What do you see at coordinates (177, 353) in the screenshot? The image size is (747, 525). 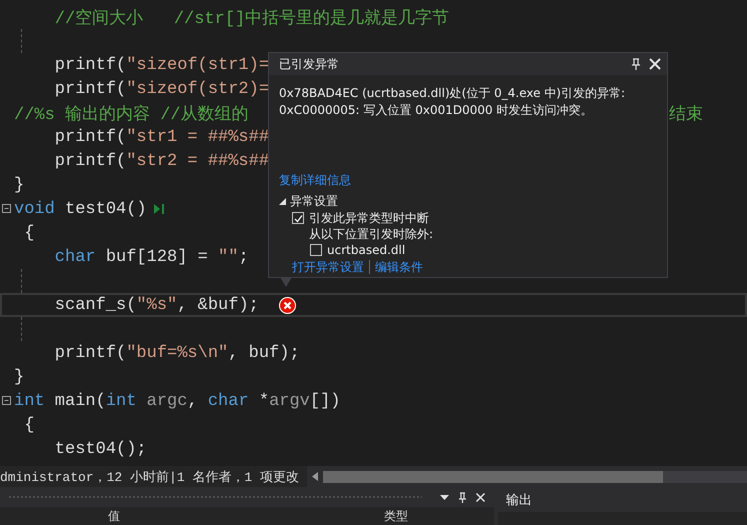 I see `code-line: printf("buf=%s\n", buf);` at bounding box center [177, 353].